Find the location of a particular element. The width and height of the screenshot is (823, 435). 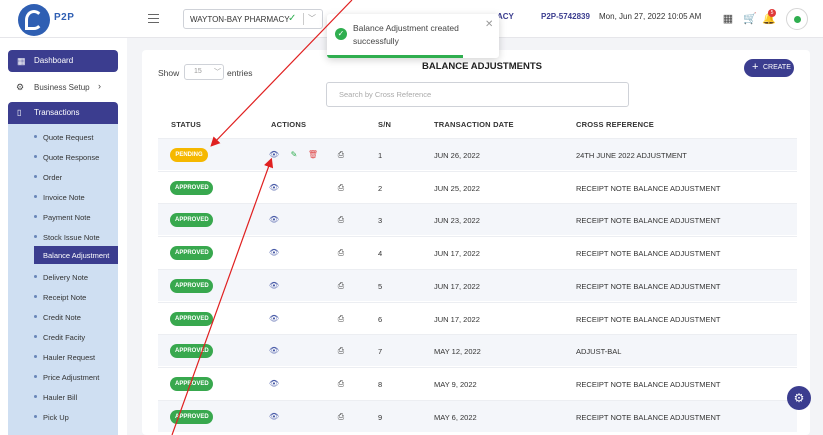

sidebar-item-delivery-note: Delivery Note is located at coordinates (63, 277).